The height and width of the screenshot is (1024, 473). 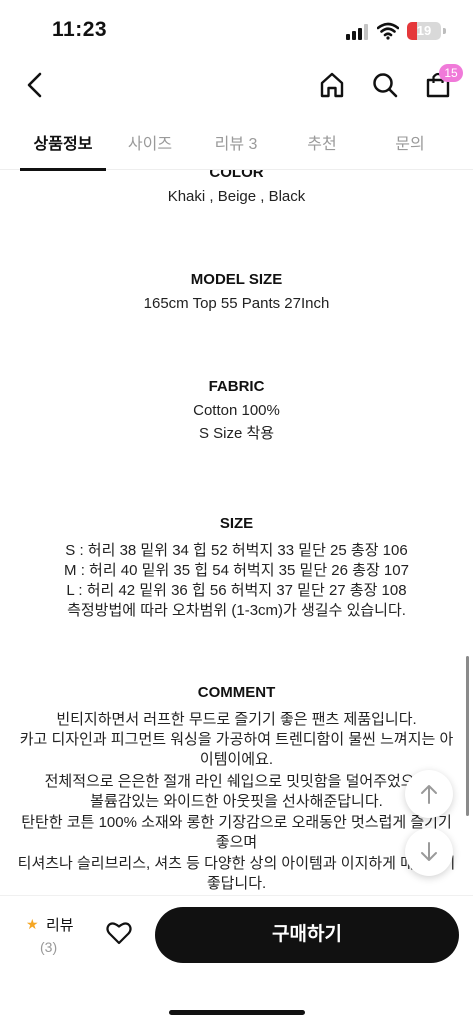 I want to click on product-tabs: 상품정보 사이즈 리뷰 3 추천 문의, so click(x=236, y=144).